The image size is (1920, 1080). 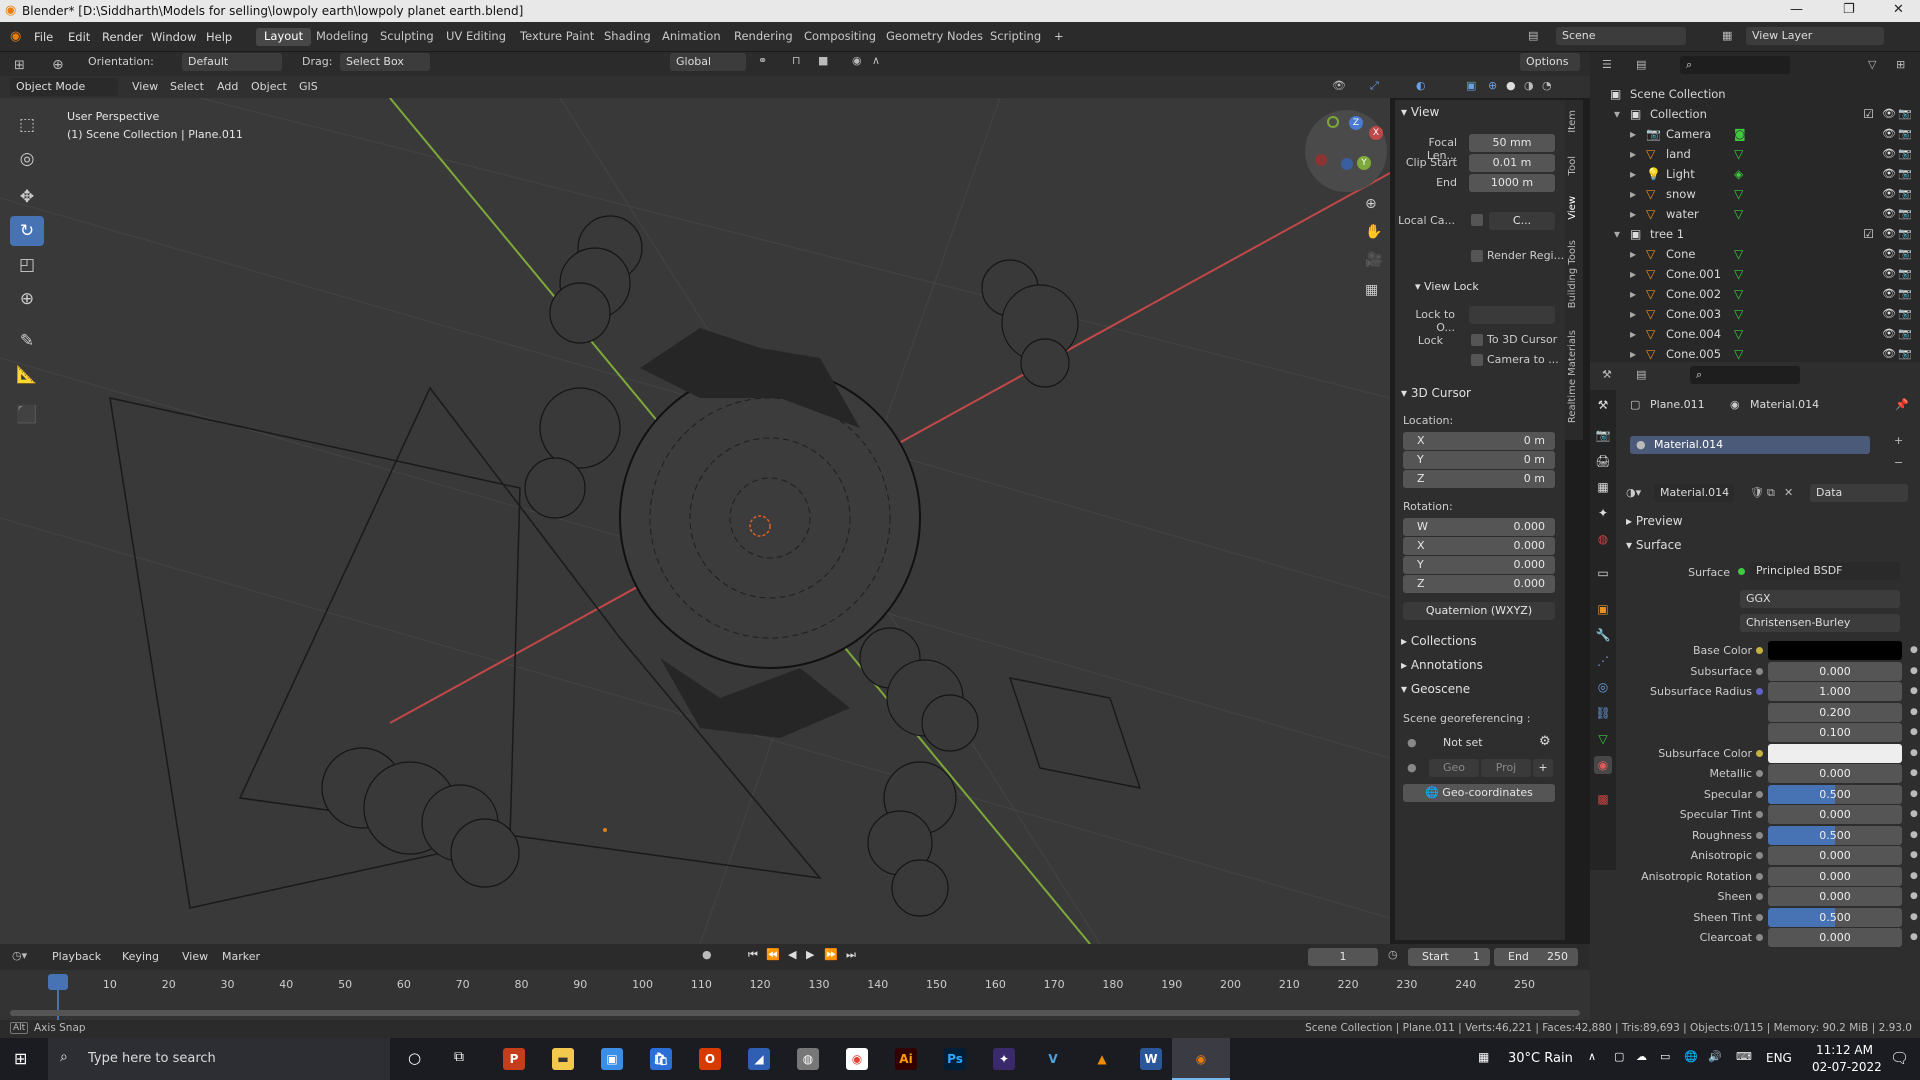 I want to click on visibility-icon: 👁, so click(x=1339, y=85).